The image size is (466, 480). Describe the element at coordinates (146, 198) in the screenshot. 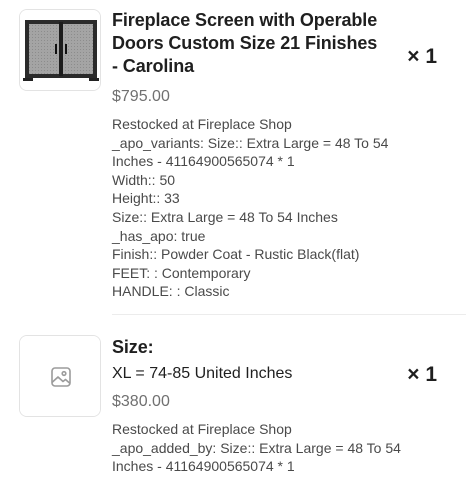

I see `item-property: Height:: 33` at that location.